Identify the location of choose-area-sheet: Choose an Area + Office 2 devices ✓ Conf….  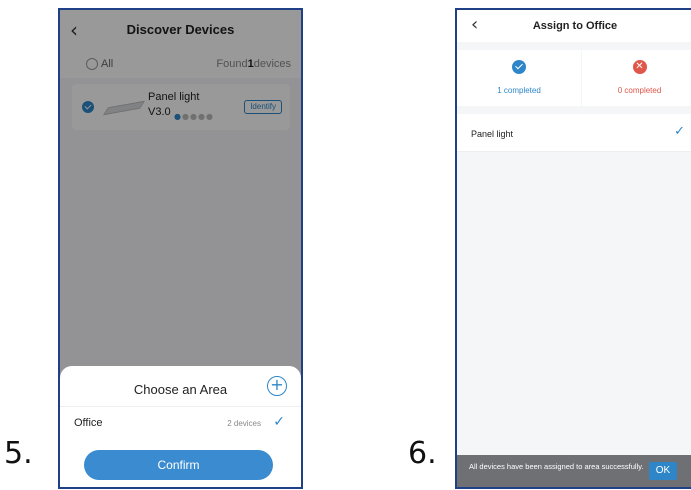
(180, 426).